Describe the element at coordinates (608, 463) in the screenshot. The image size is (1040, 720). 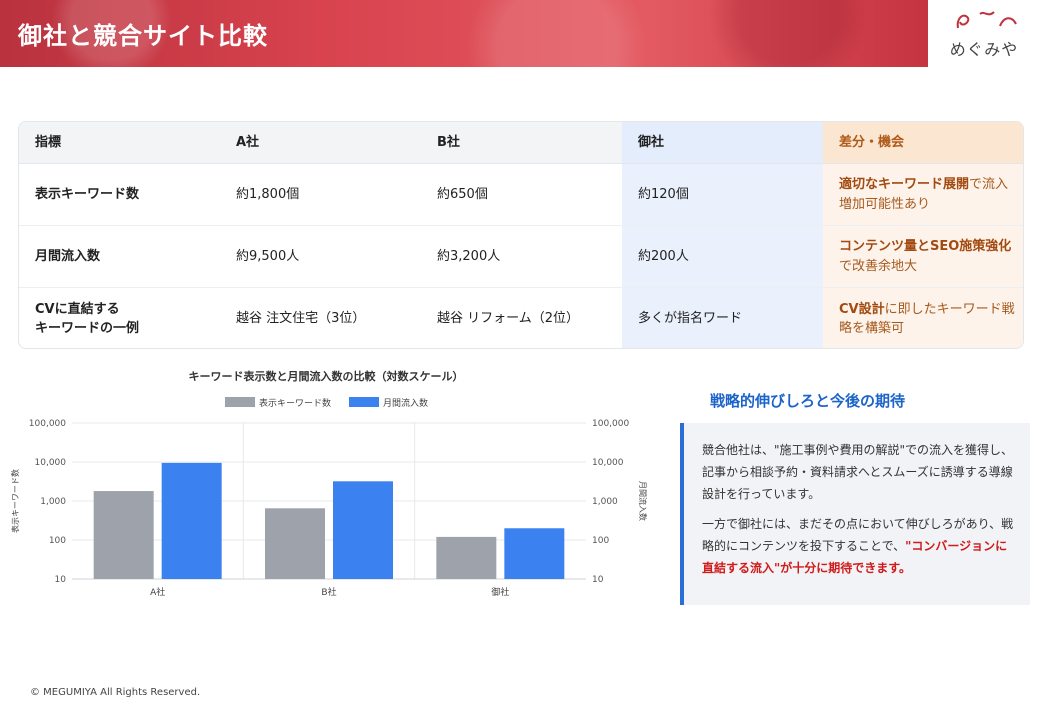
I see `y2-tick-label: 10,000` at that location.